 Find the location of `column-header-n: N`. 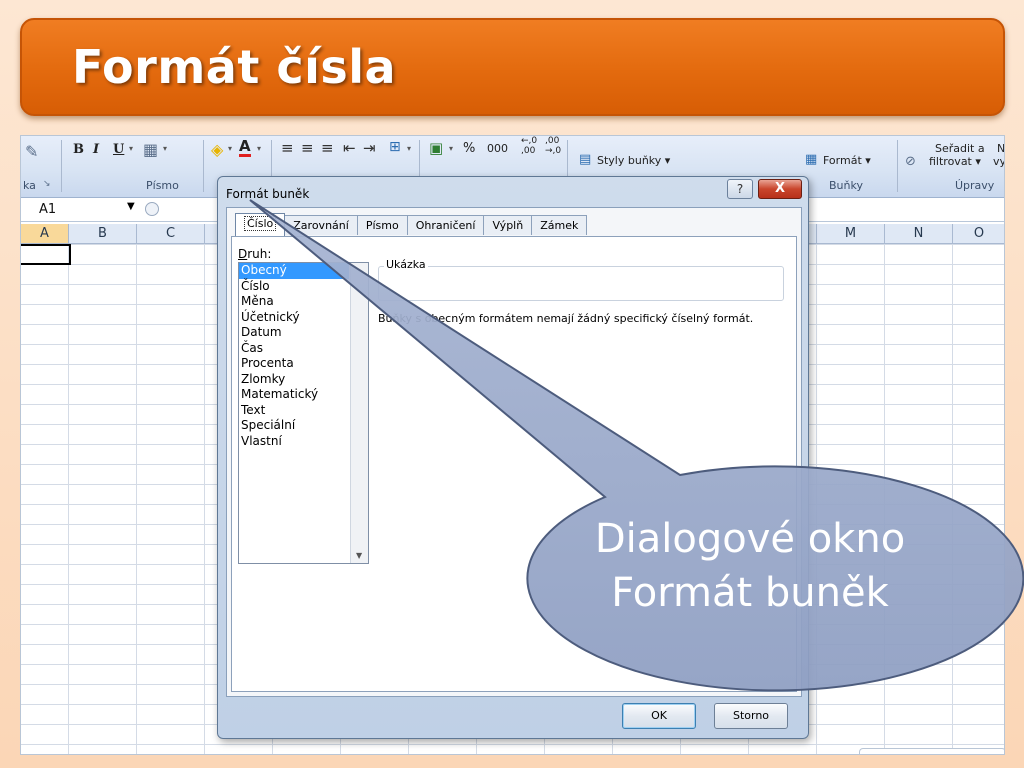

column-header-n: N is located at coordinates (919, 234).